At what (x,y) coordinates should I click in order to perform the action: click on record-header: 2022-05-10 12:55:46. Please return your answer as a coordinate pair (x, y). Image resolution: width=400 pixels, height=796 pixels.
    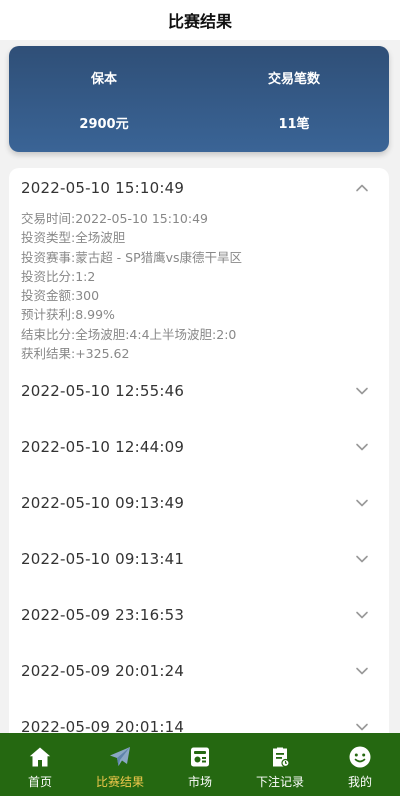
    Looking at the image, I should click on (199, 391).